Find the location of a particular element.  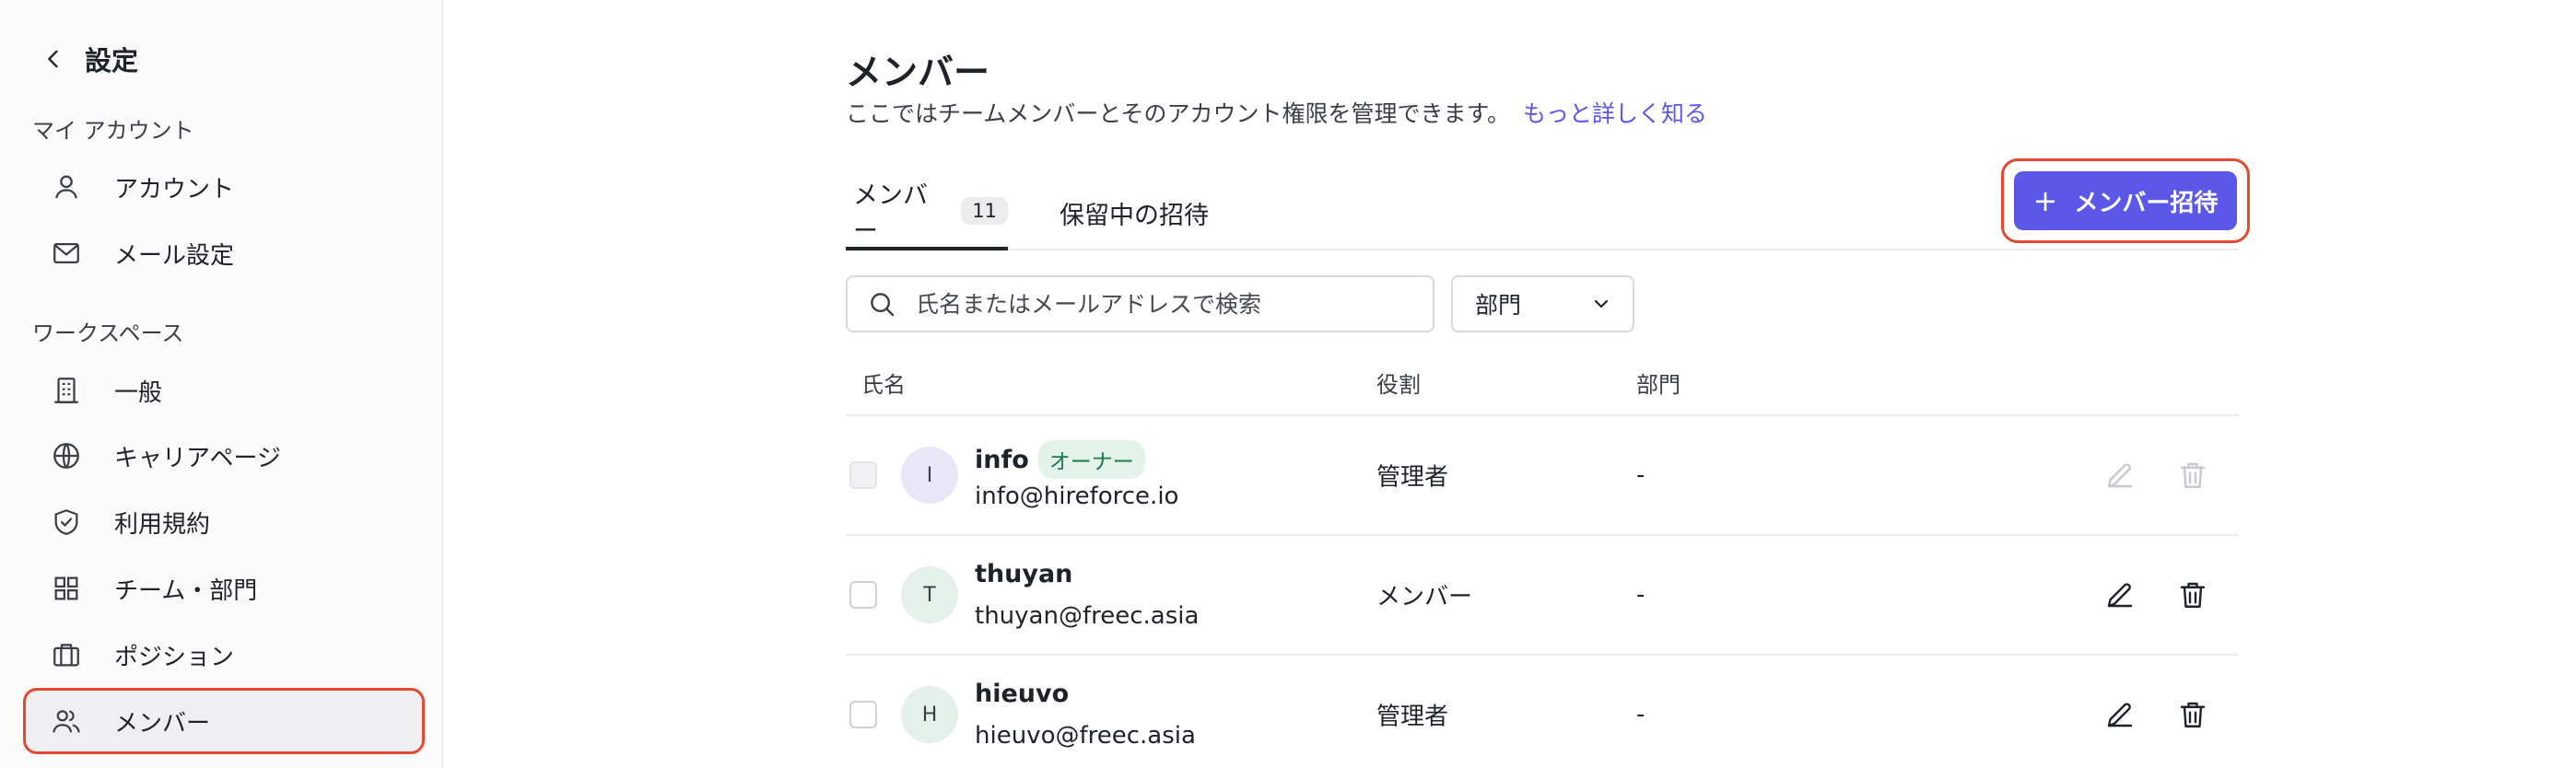

table-row: I info オーナー info@hireforce.io 管理者 - is located at coordinates (1542, 476).